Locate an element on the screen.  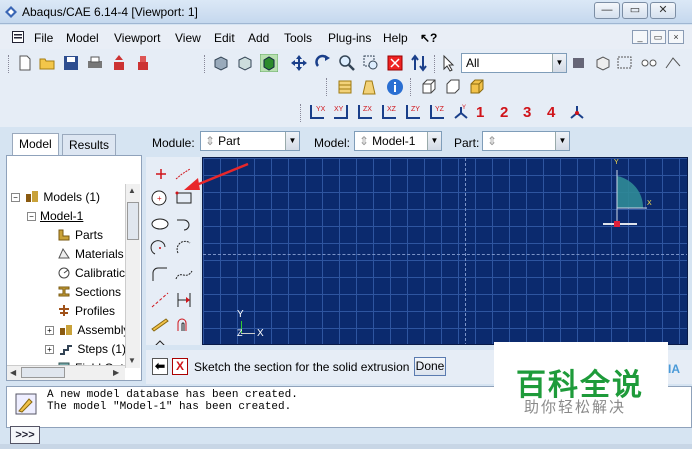
fillet-icon is located at coordinates (160, 274).